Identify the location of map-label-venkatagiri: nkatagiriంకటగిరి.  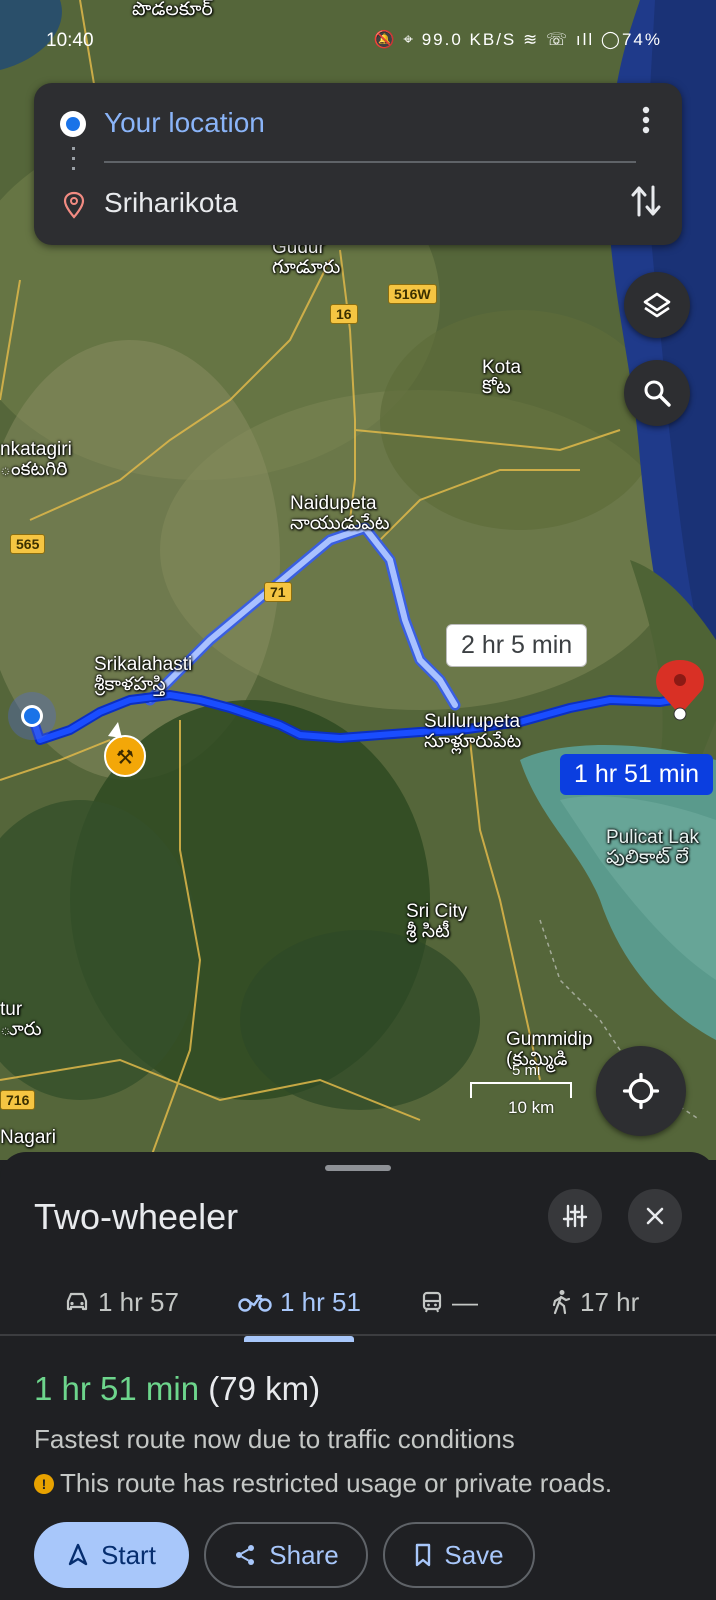
(36, 459).